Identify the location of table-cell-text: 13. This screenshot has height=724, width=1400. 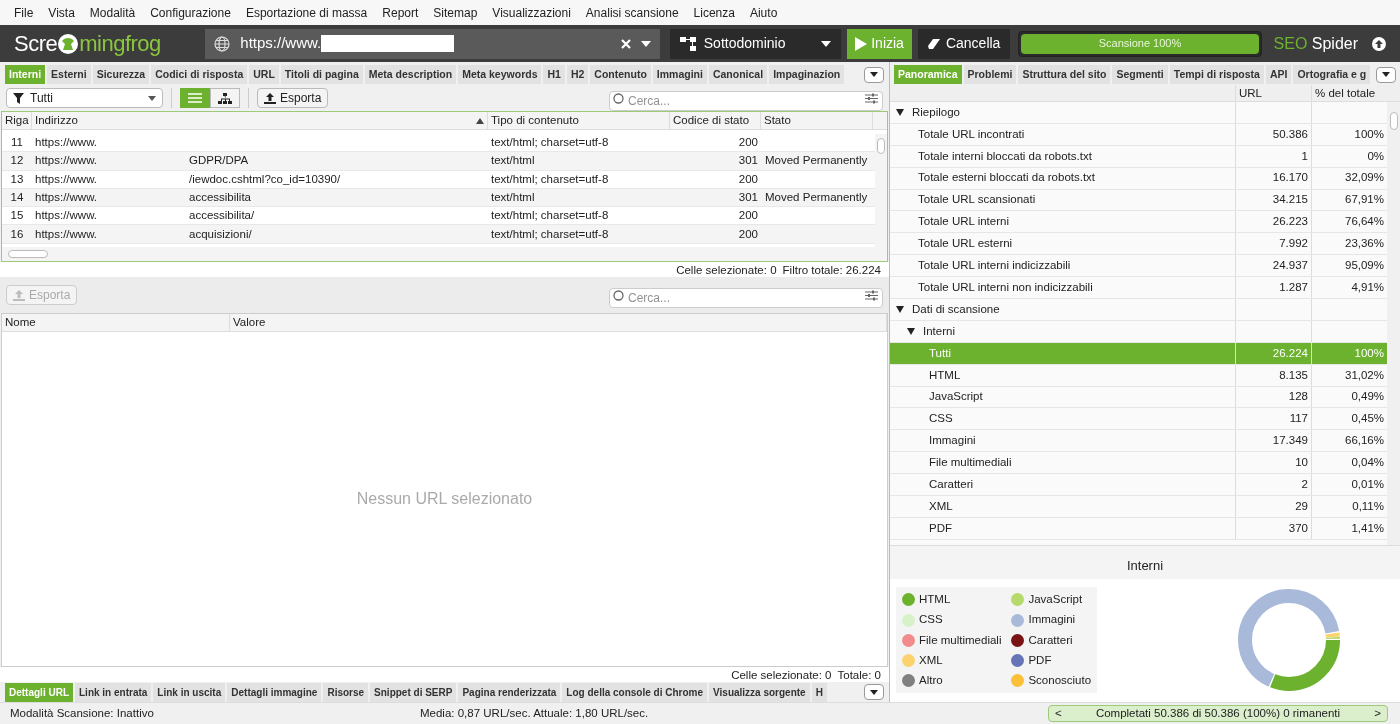
(17, 179).